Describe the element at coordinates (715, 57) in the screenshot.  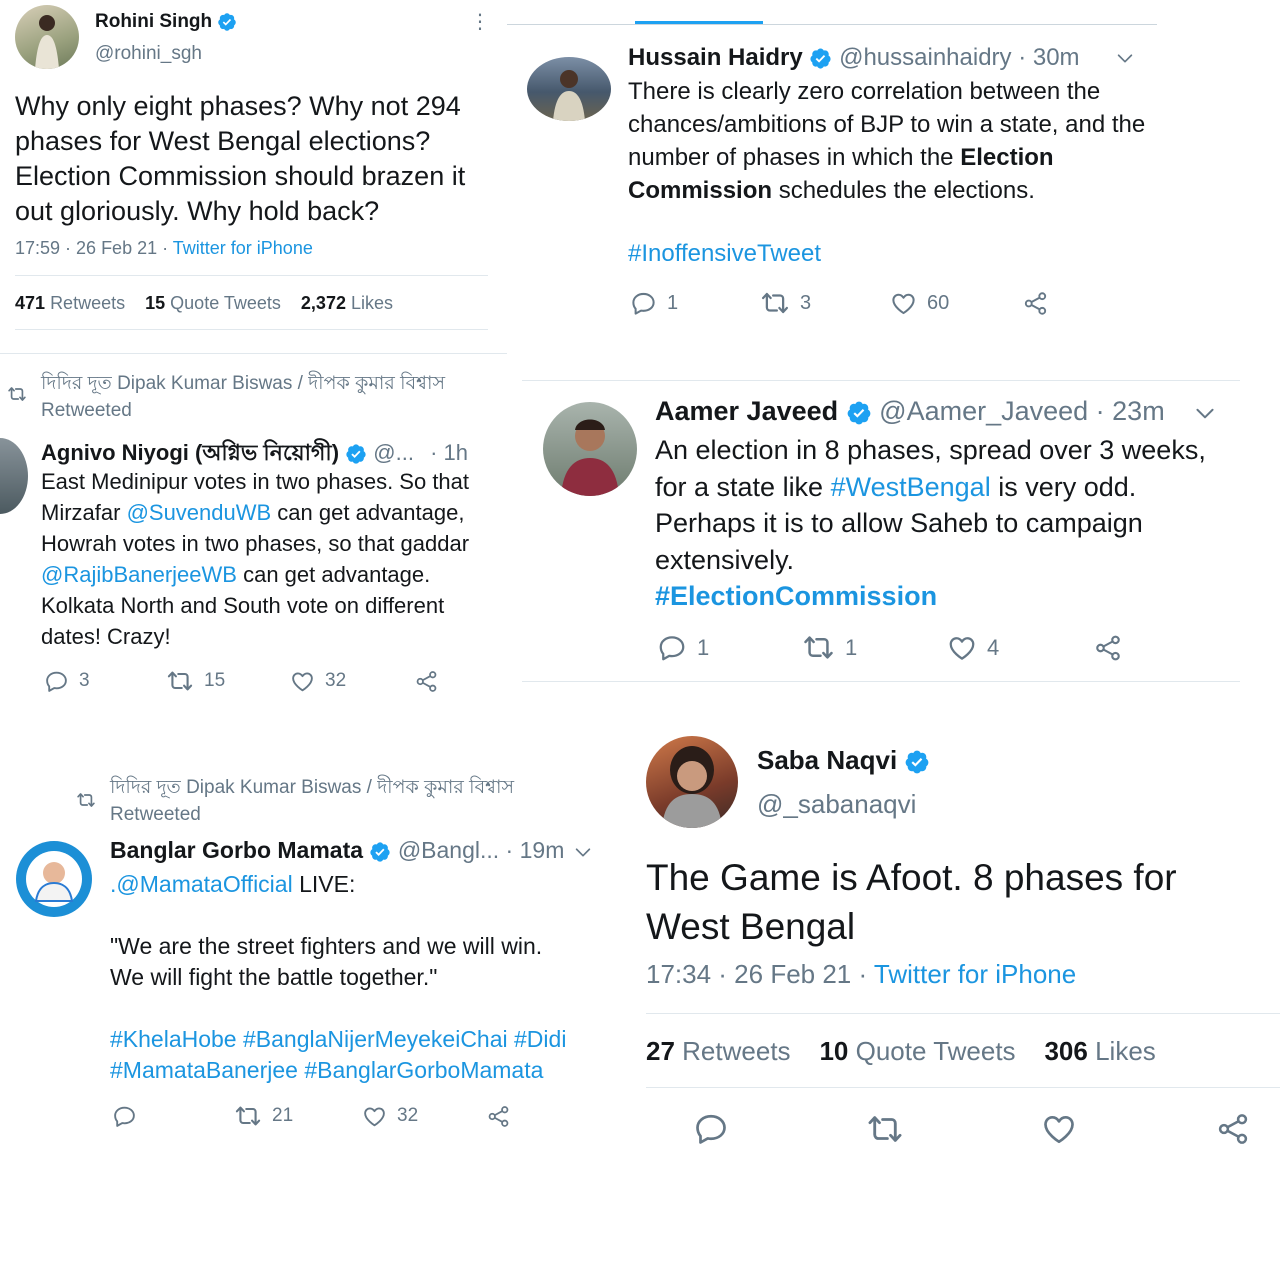
I see `author-name: Hussain Haidry` at that location.